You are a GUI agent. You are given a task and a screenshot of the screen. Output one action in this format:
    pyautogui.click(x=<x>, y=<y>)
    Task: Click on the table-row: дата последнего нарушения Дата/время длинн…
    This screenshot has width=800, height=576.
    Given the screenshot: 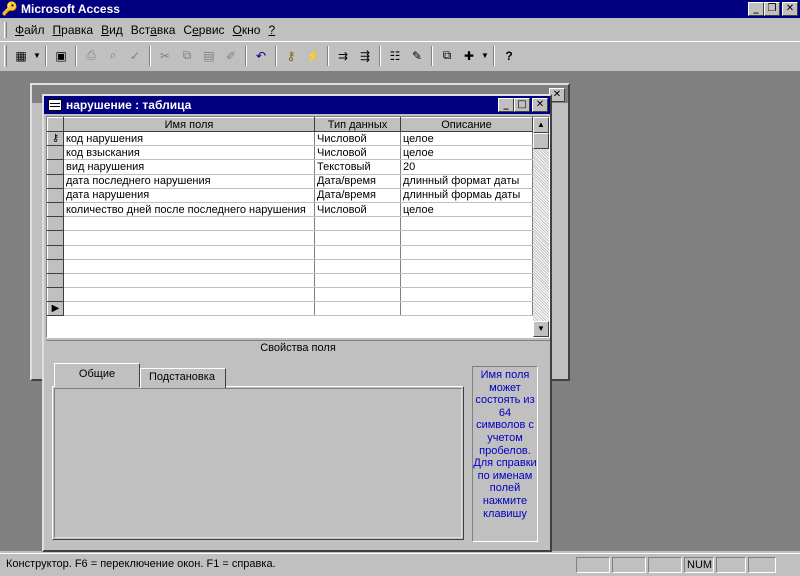 What is the action you would take?
    pyautogui.click(x=290, y=181)
    